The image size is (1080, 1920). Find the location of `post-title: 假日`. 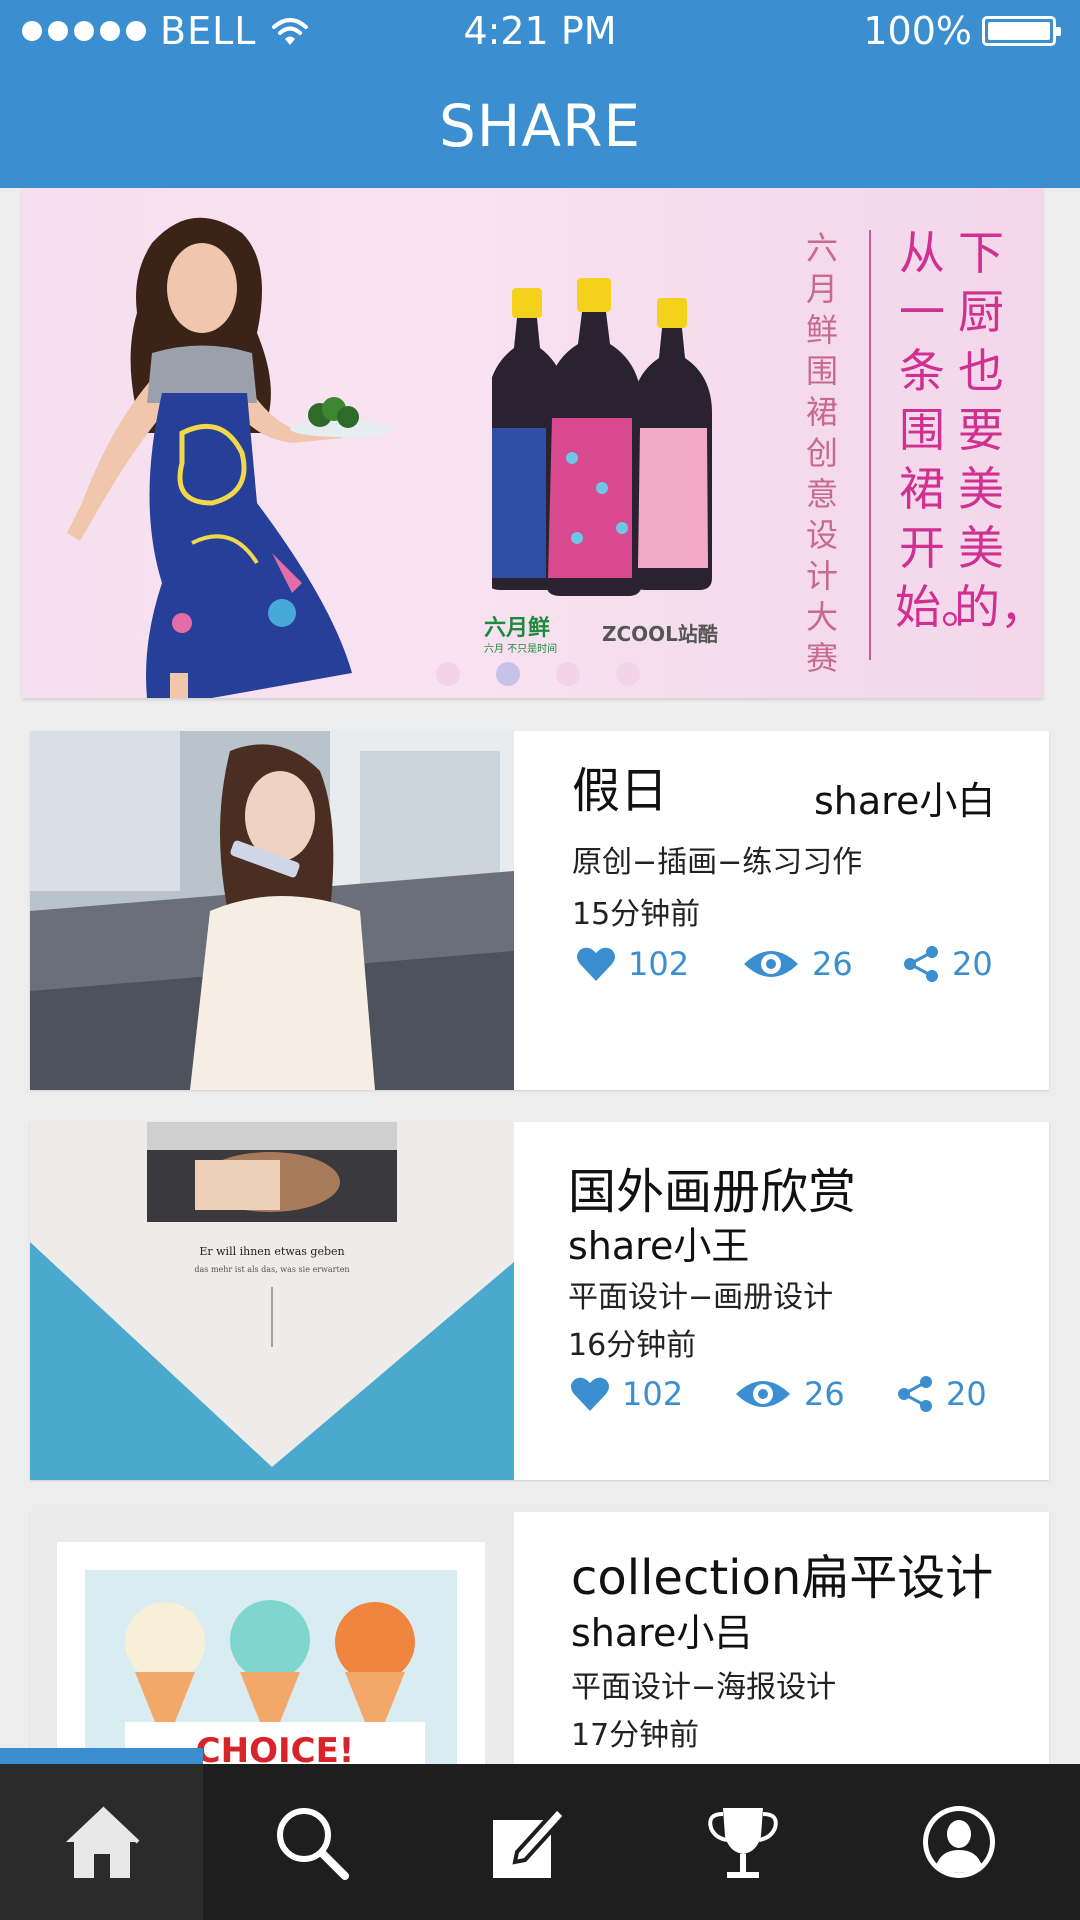

post-title: 假日 is located at coordinates (620, 791).